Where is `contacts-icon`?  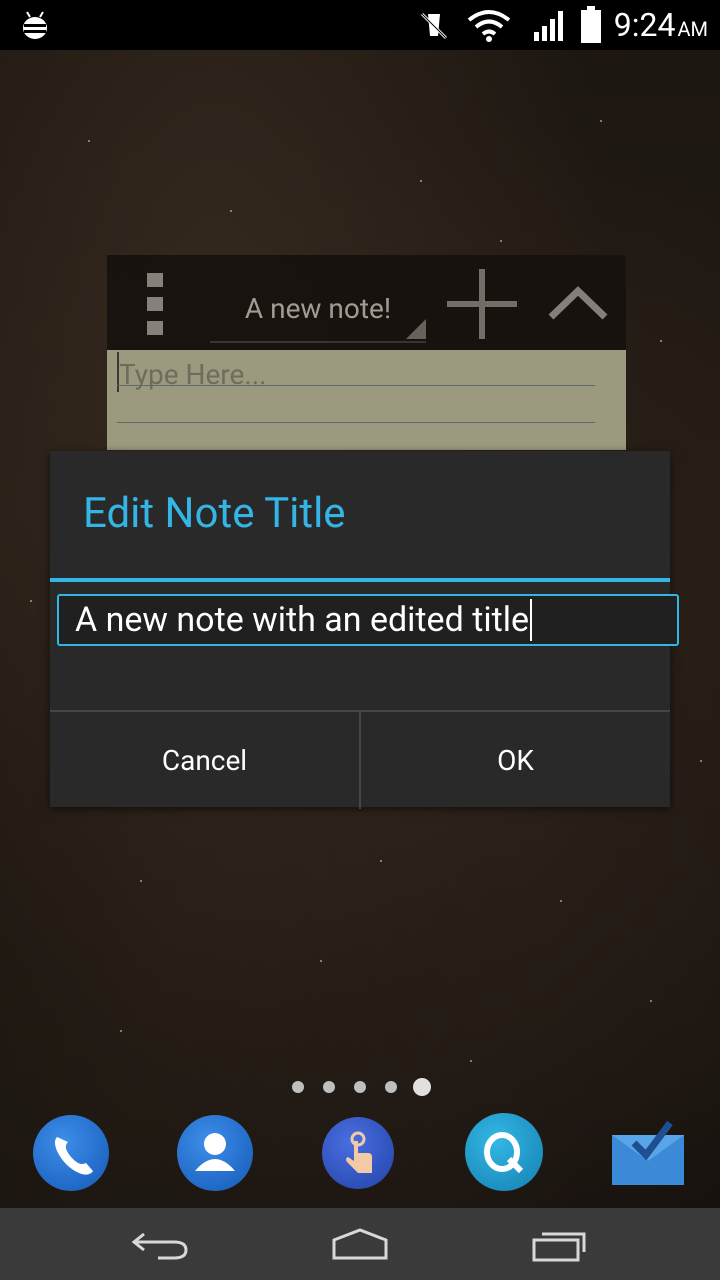
contacts-icon is located at coordinates (215, 1153).